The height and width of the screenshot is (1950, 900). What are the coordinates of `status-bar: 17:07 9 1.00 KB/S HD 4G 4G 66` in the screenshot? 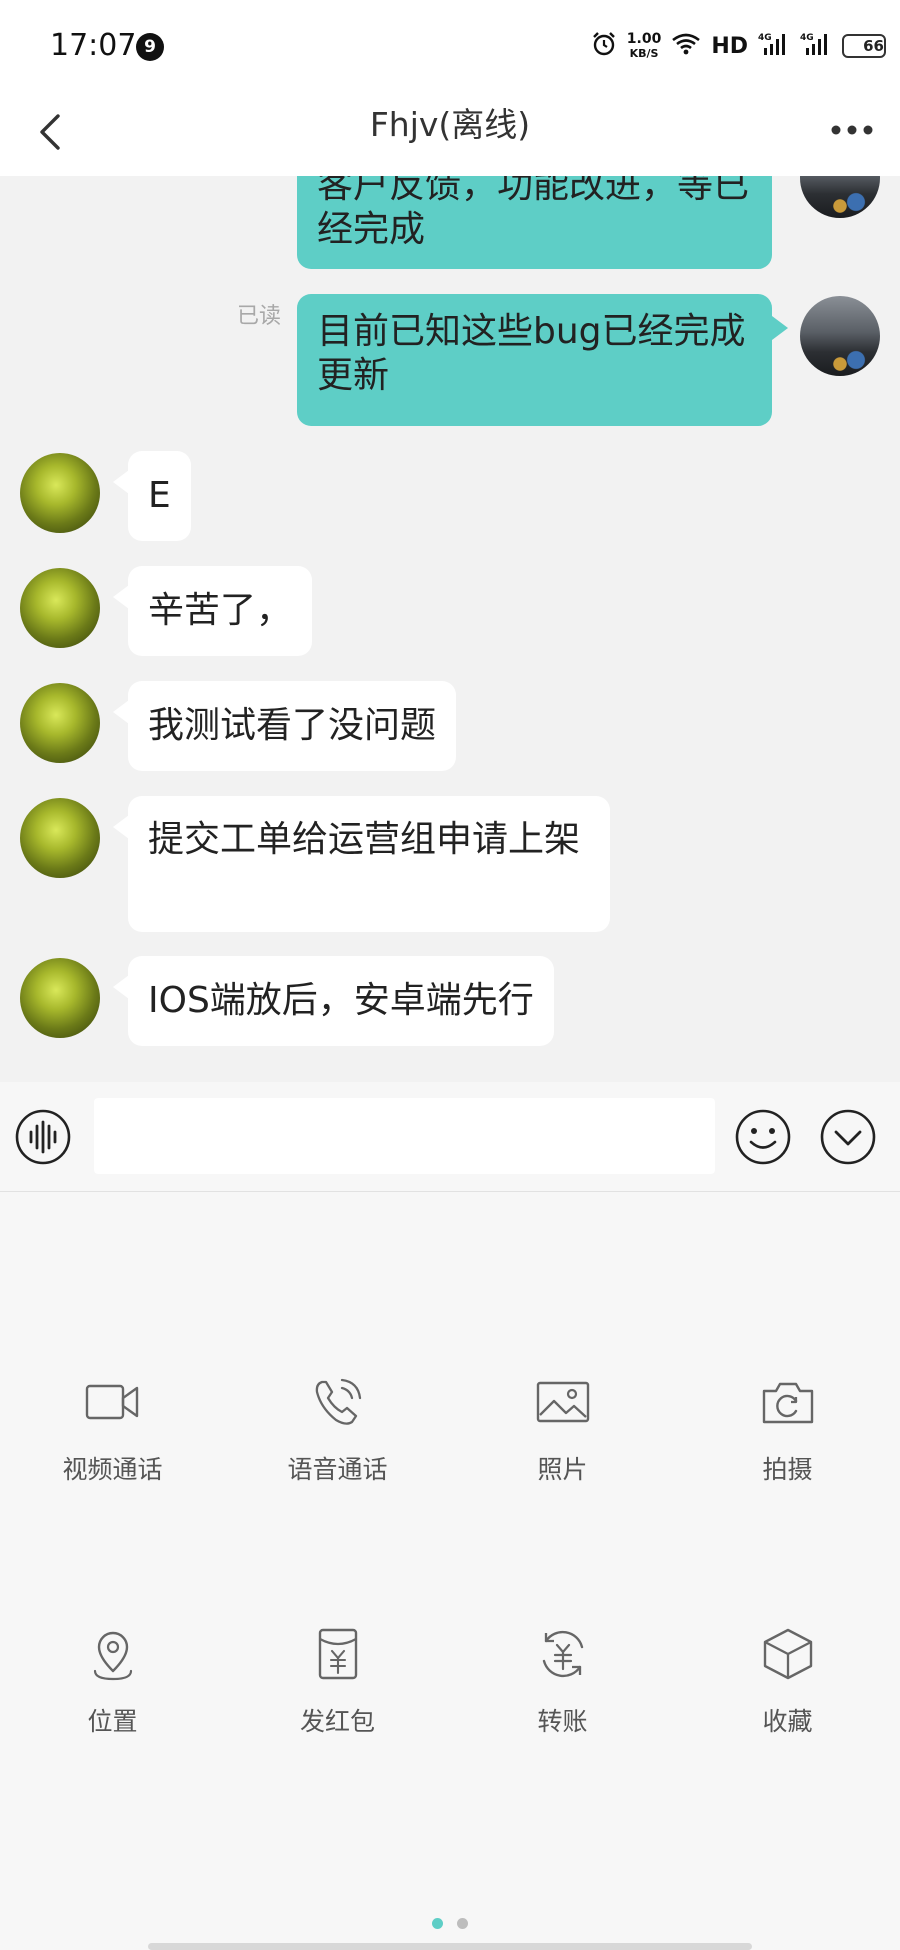 It's located at (450, 45).